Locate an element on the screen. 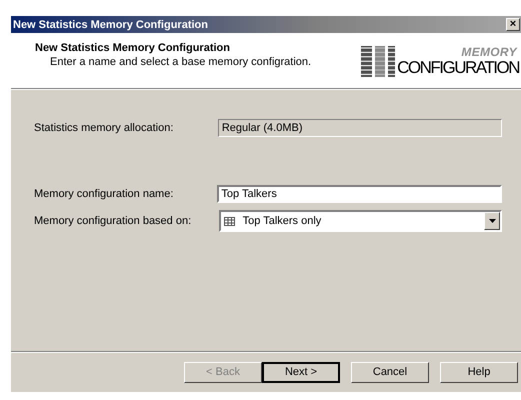 This screenshot has height=400, width=521. logo-text: MEMORY is located at coordinates (489, 51).